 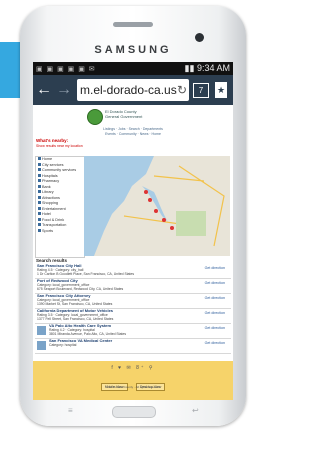 I want to click on sidebar-item-label: City services, so click(x=53, y=164).